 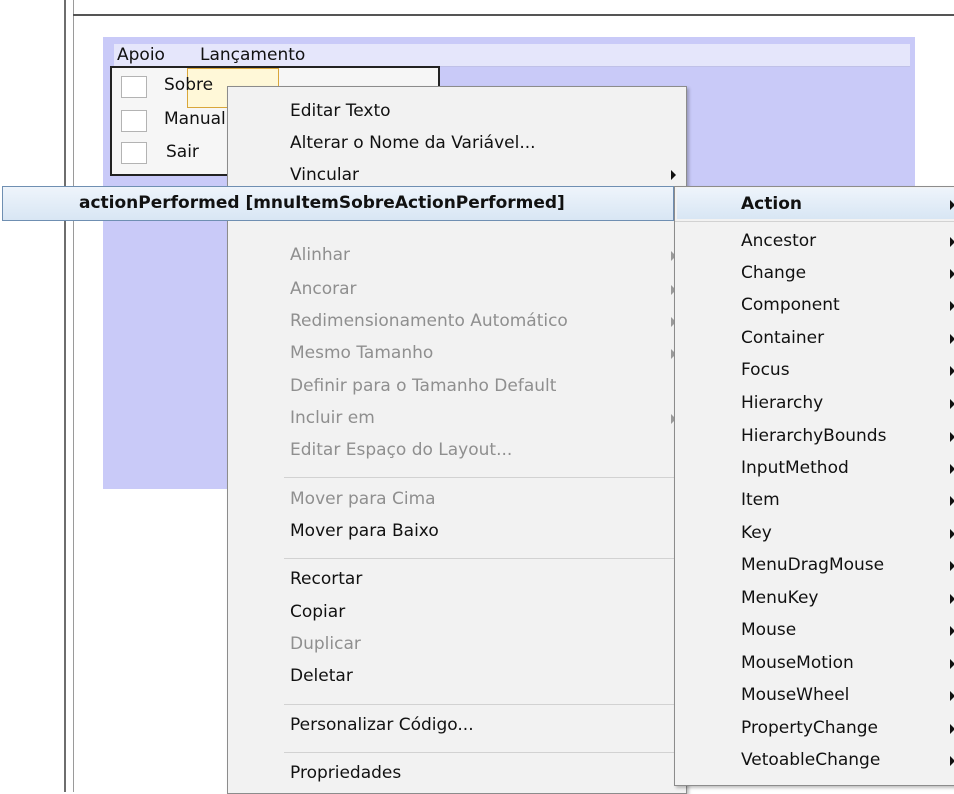 What do you see at coordinates (780, 598) in the screenshot?
I see `event-menu-key: MenuKey` at bounding box center [780, 598].